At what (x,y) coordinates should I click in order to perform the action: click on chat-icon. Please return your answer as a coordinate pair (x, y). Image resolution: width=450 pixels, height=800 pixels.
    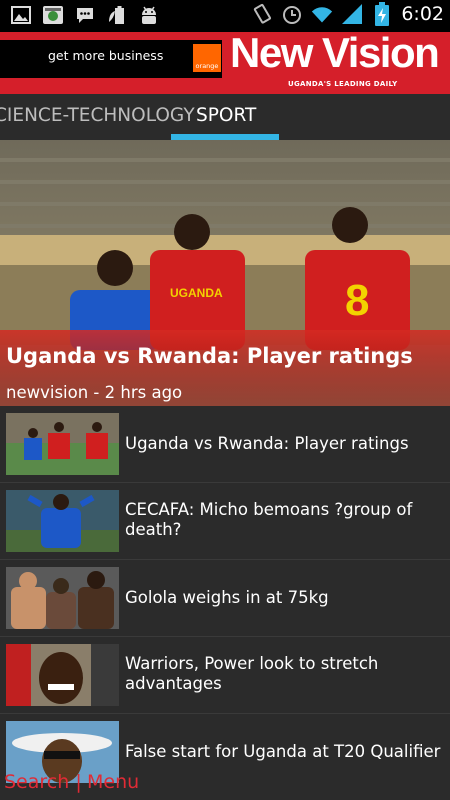
    Looking at the image, I should click on (85, 15).